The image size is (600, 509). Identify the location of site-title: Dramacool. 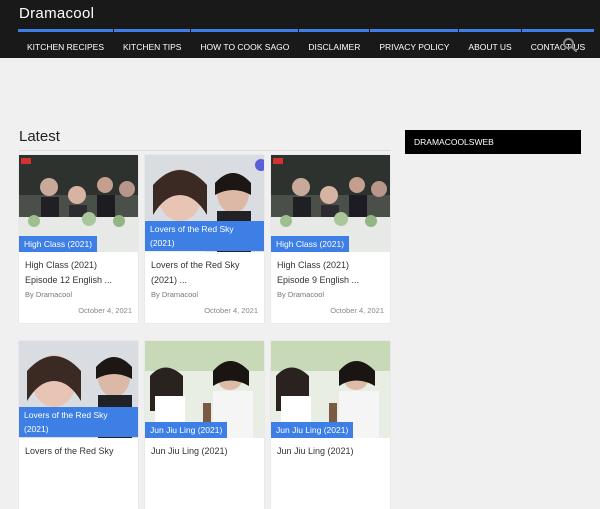
(56, 13).